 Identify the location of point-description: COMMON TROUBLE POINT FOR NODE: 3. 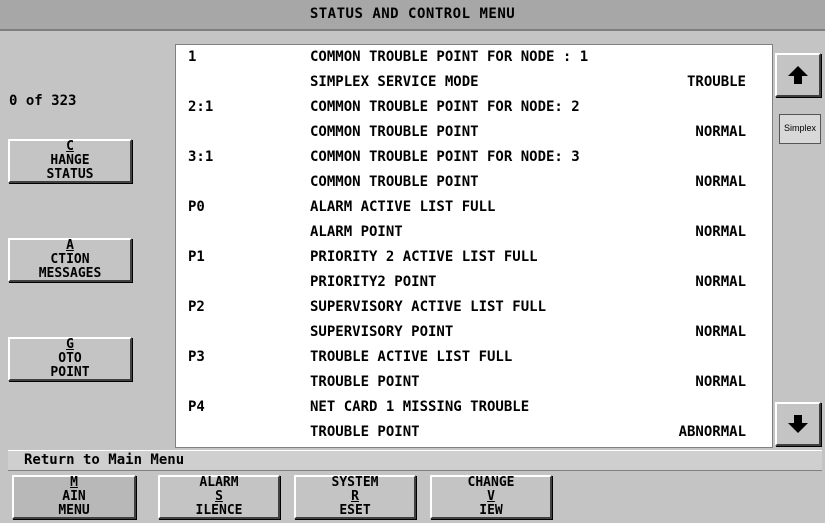
(445, 157).